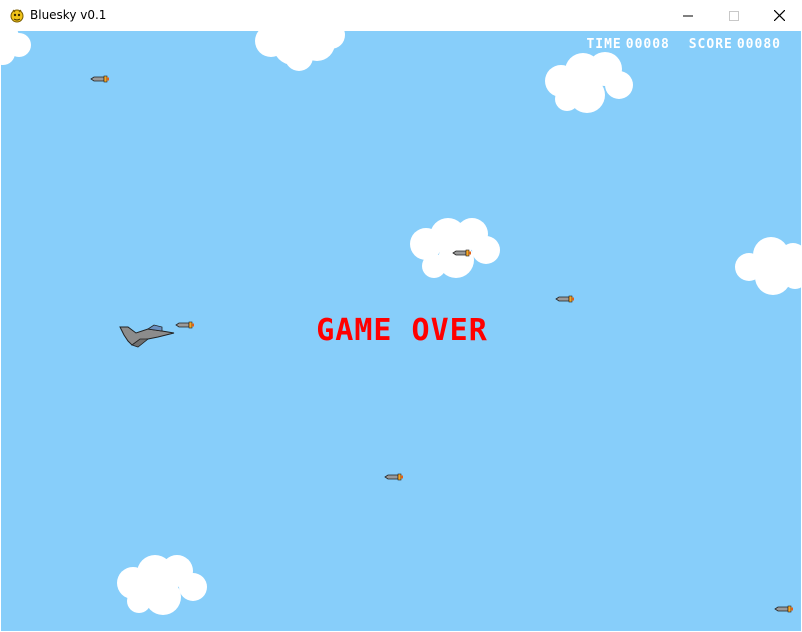 This screenshot has width=802, height=632. I want to click on fighter-jet-icon, so click(147, 336).